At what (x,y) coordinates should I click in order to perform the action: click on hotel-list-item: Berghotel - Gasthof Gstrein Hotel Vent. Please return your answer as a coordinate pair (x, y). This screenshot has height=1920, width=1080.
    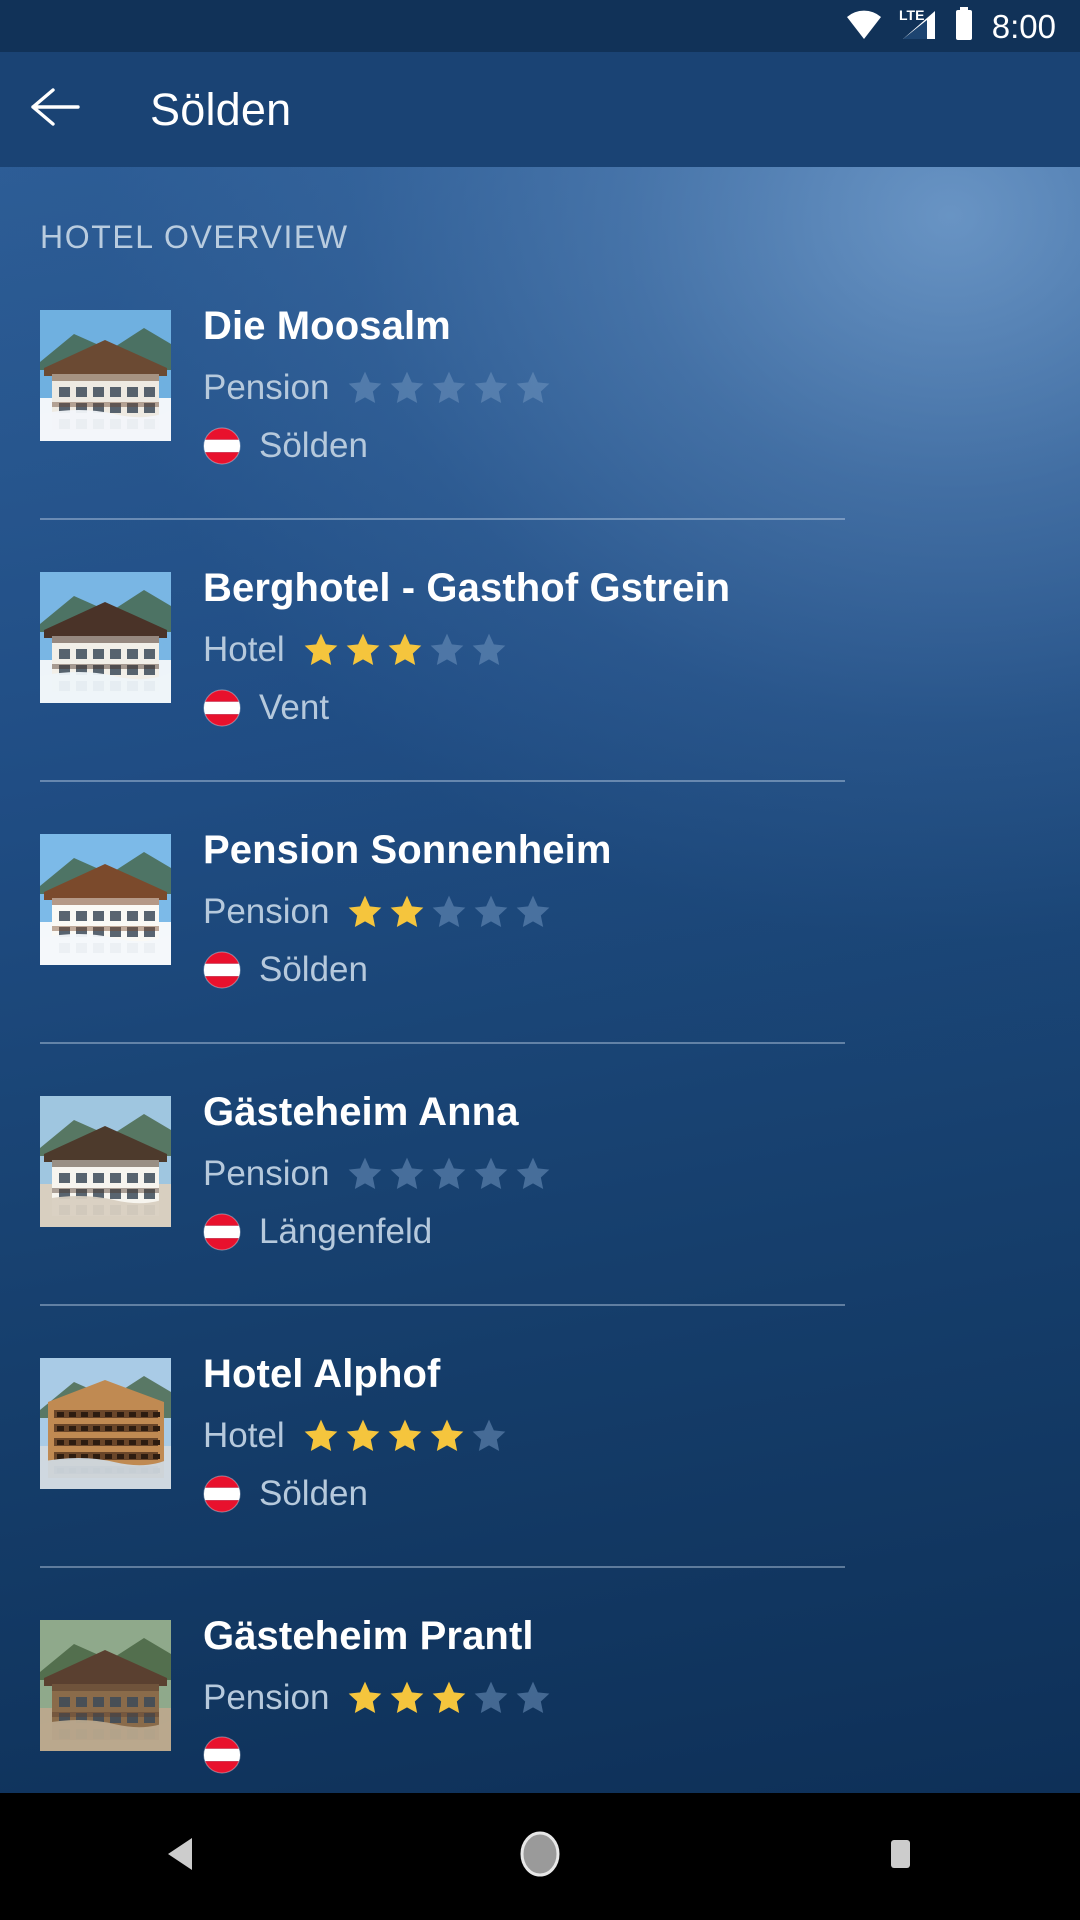
    Looking at the image, I should click on (540, 651).